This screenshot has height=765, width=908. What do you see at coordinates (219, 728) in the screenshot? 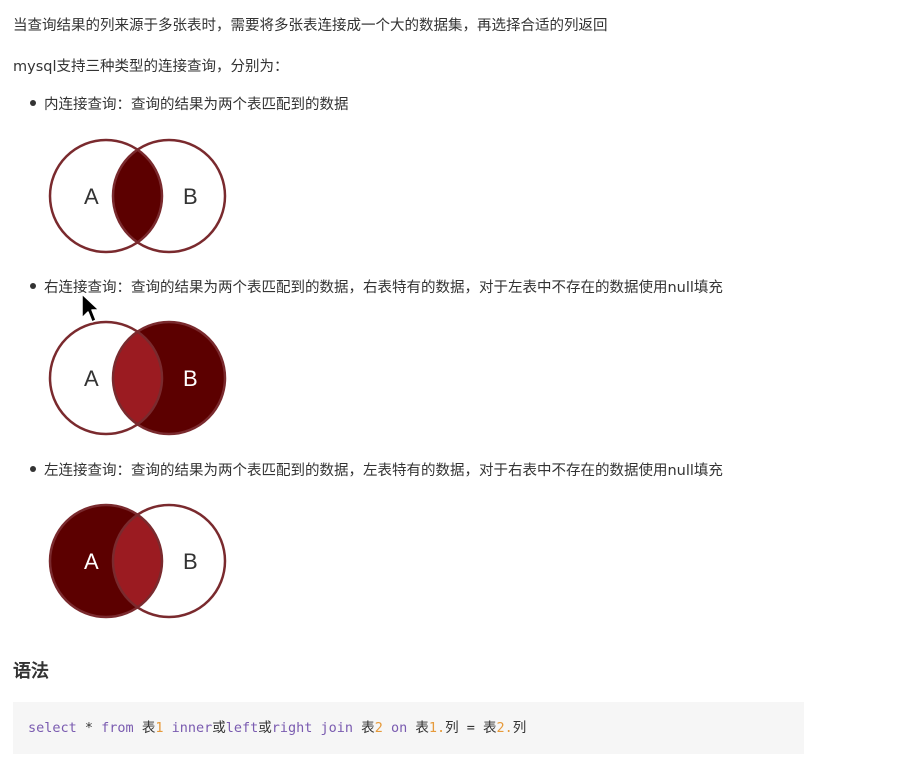
I see `code-or-1: 或` at bounding box center [219, 728].